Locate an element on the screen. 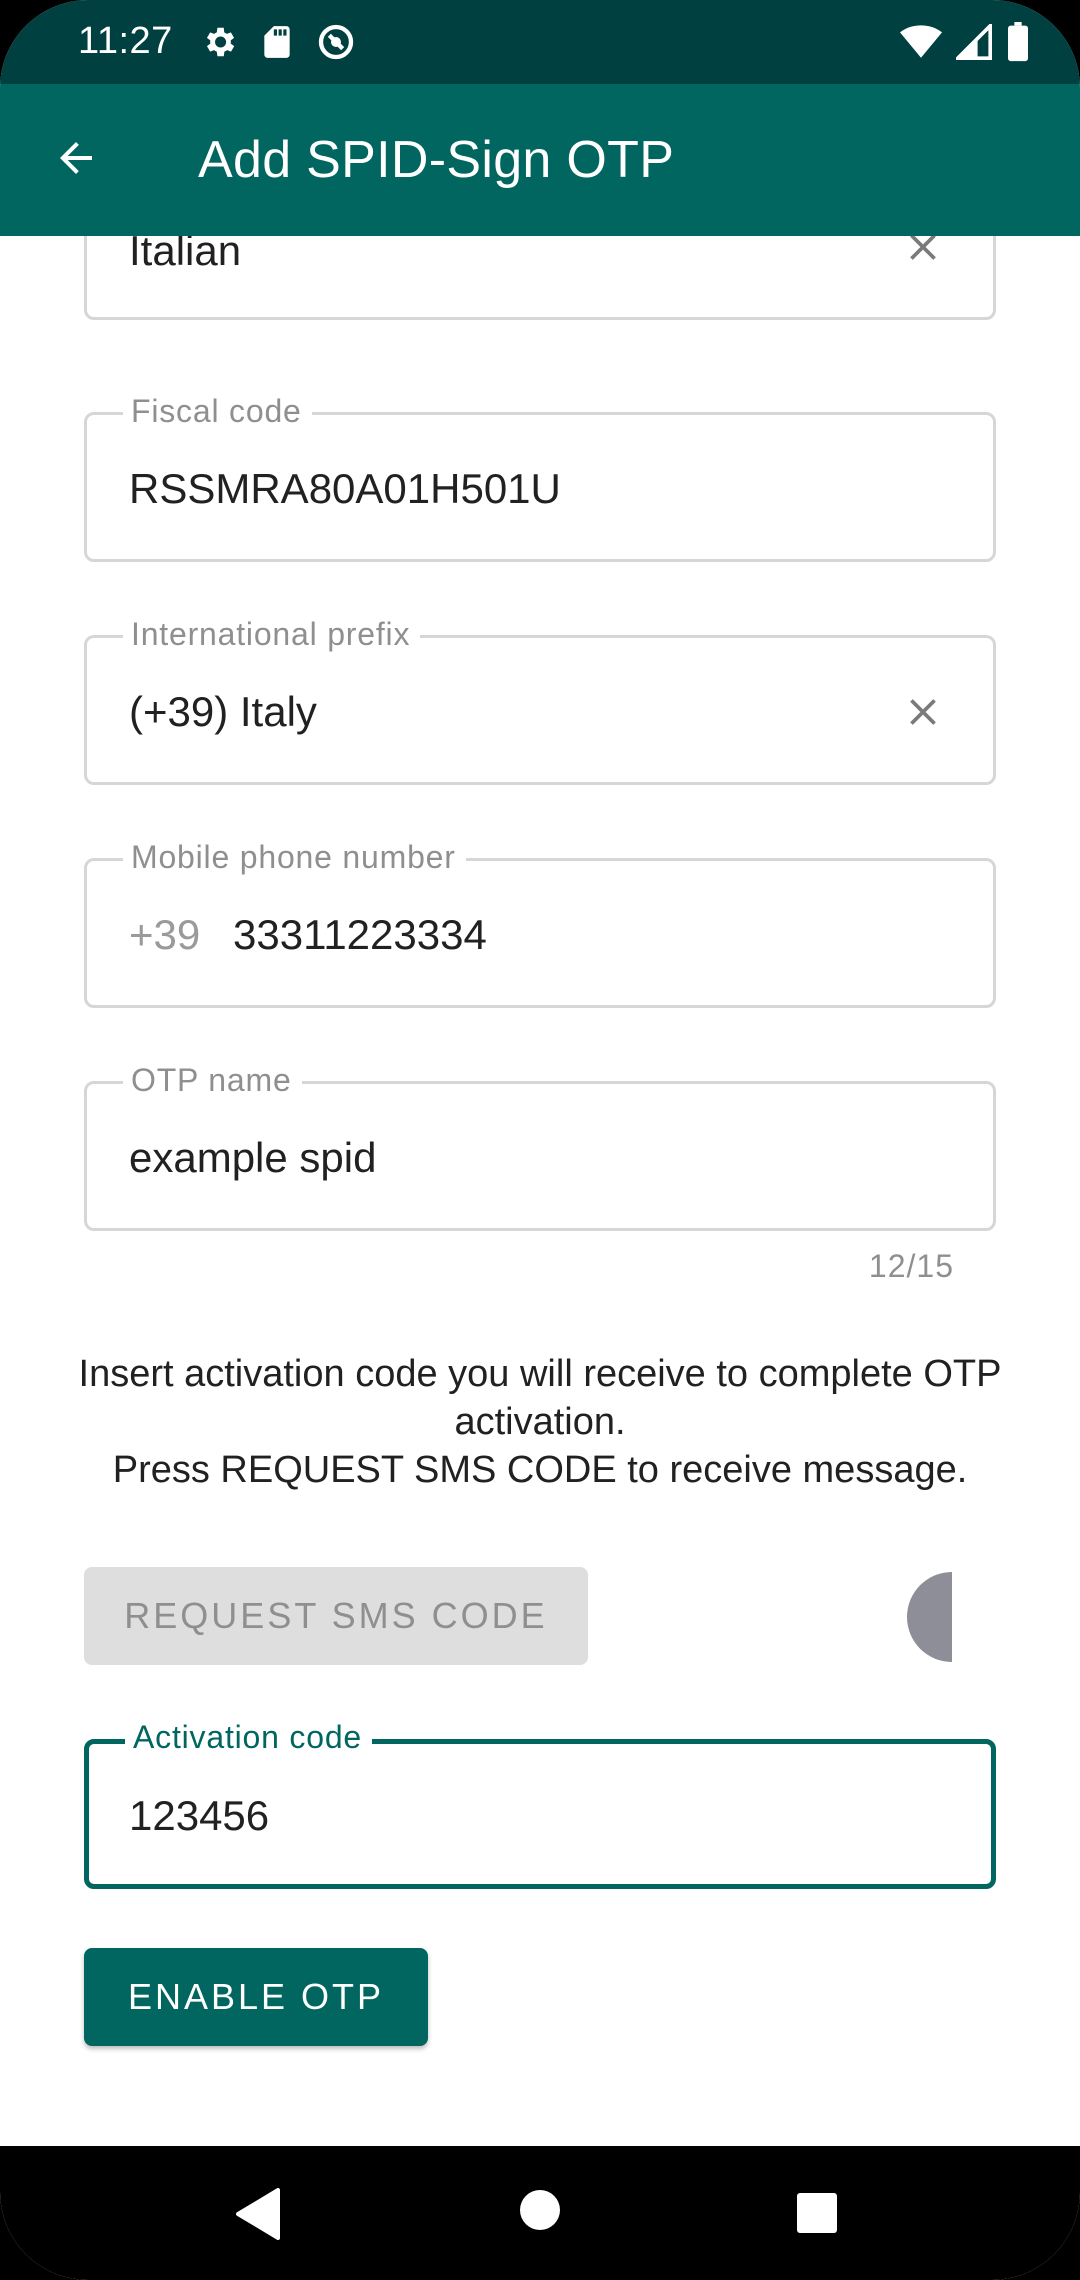 This screenshot has width=1080, height=2280. navigation-bar is located at coordinates (540, 2213).